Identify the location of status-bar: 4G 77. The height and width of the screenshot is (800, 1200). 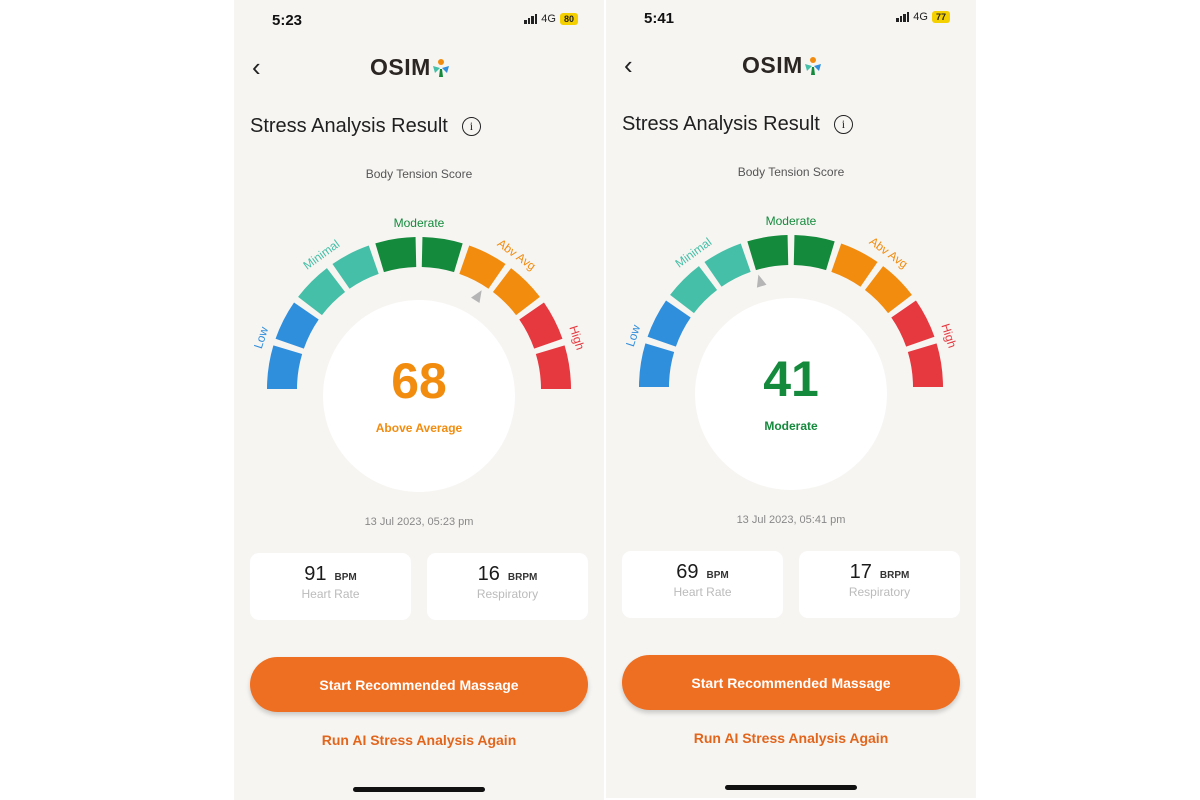
(923, 17).